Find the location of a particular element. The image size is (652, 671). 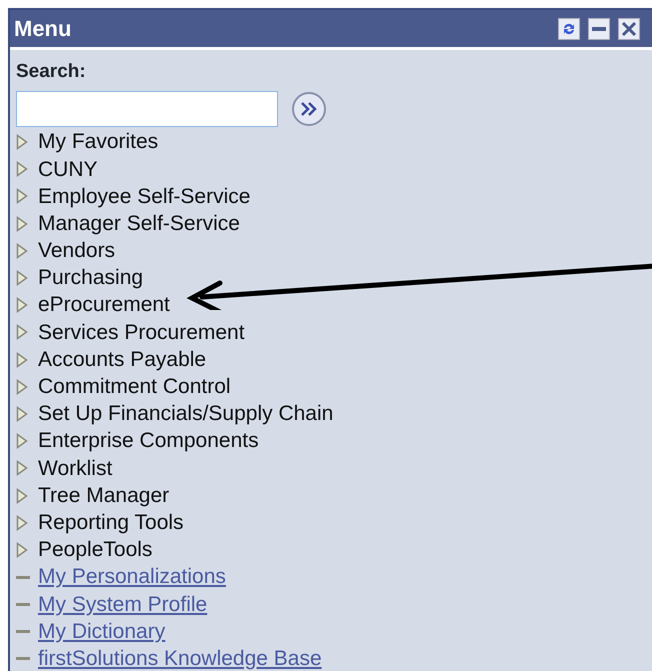

close-button is located at coordinates (629, 29).